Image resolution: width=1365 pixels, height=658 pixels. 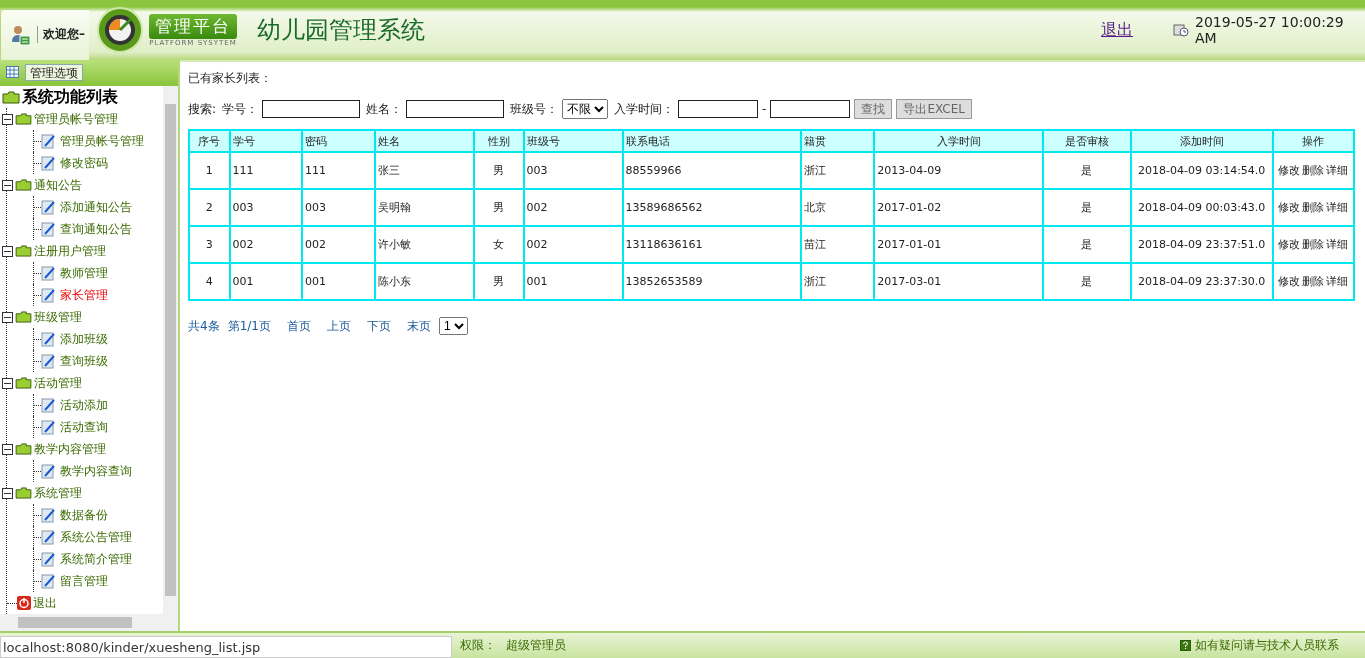 What do you see at coordinates (226, 647) in the screenshot?
I see `browser-status-url: localhost:8080/kinder/xuesheng_list.jsp` at bounding box center [226, 647].